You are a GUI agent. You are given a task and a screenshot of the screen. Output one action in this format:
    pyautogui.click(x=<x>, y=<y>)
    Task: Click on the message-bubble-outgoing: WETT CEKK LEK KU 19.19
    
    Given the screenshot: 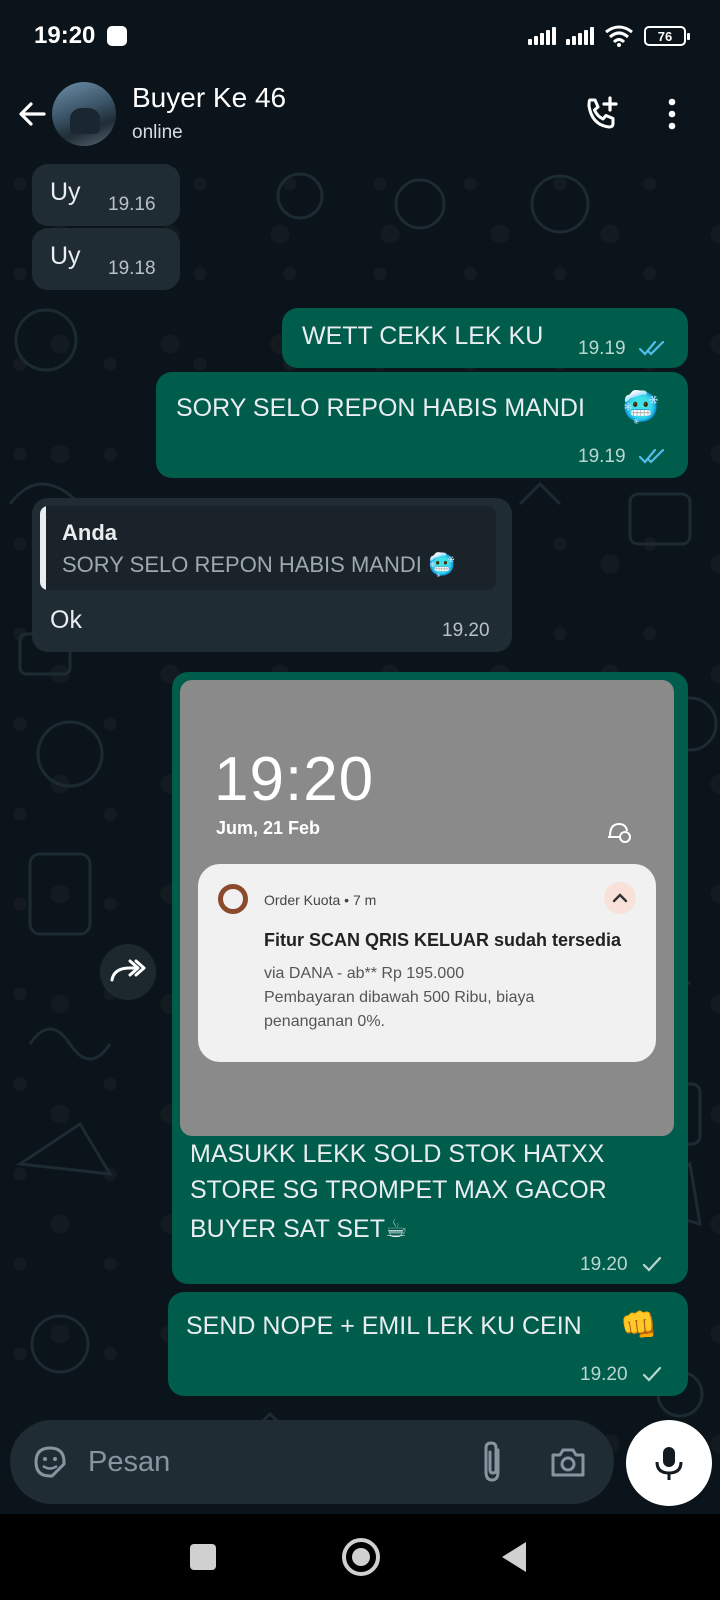 What is the action you would take?
    pyautogui.click(x=485, y=338)
    